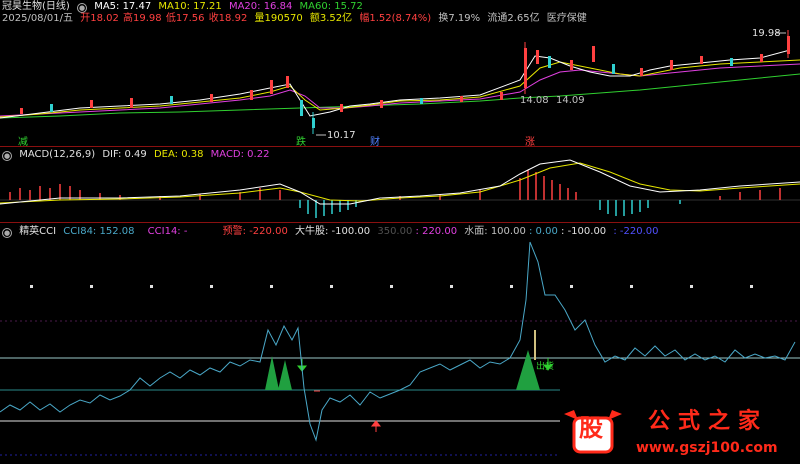 The width and height of the screenshot is (800, 464). I want to click on water-level-value: 水面: 100.00, so click(495, 231).